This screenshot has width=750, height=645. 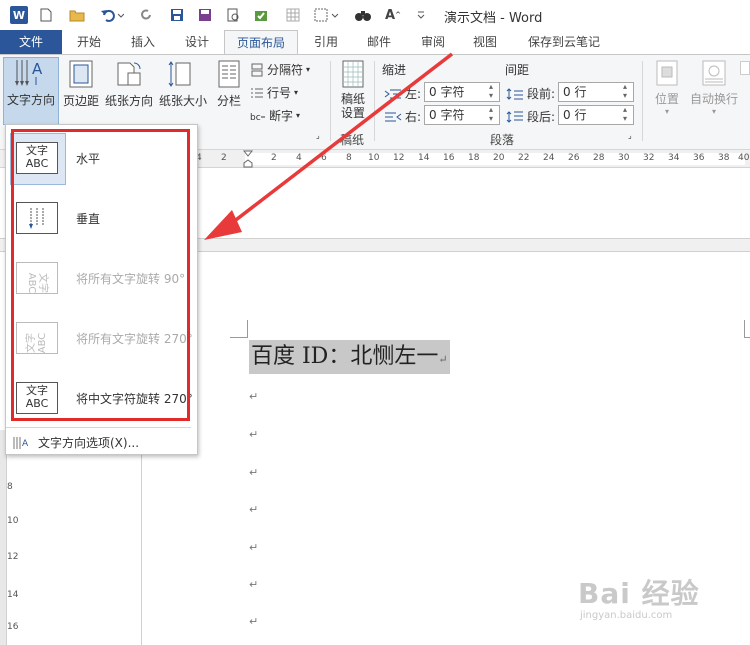 What do you see at coordinates (624, 158) in the screenshot?
I see `ruler-number: 30` at bounding box center [624, 158].